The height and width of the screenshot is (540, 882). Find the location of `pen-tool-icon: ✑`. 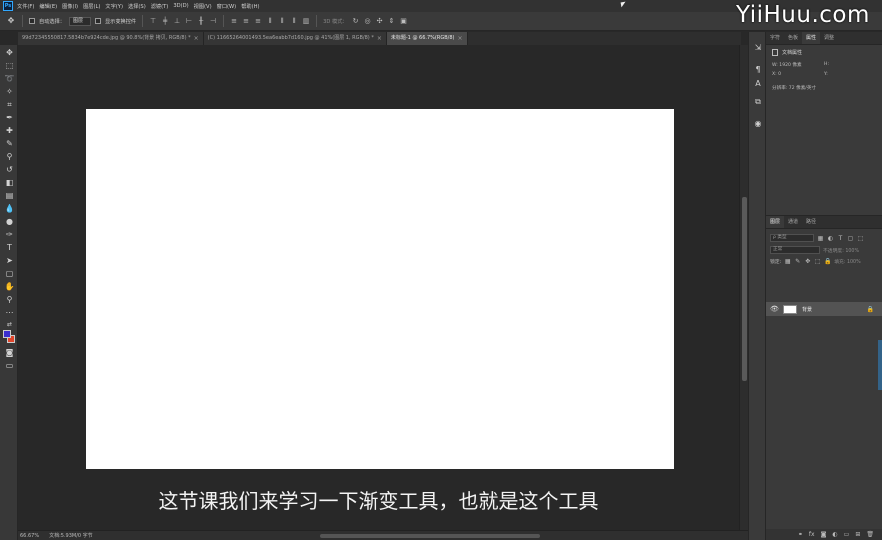

pen-tool-icon: ✑ is located at coordinates (9, 234).